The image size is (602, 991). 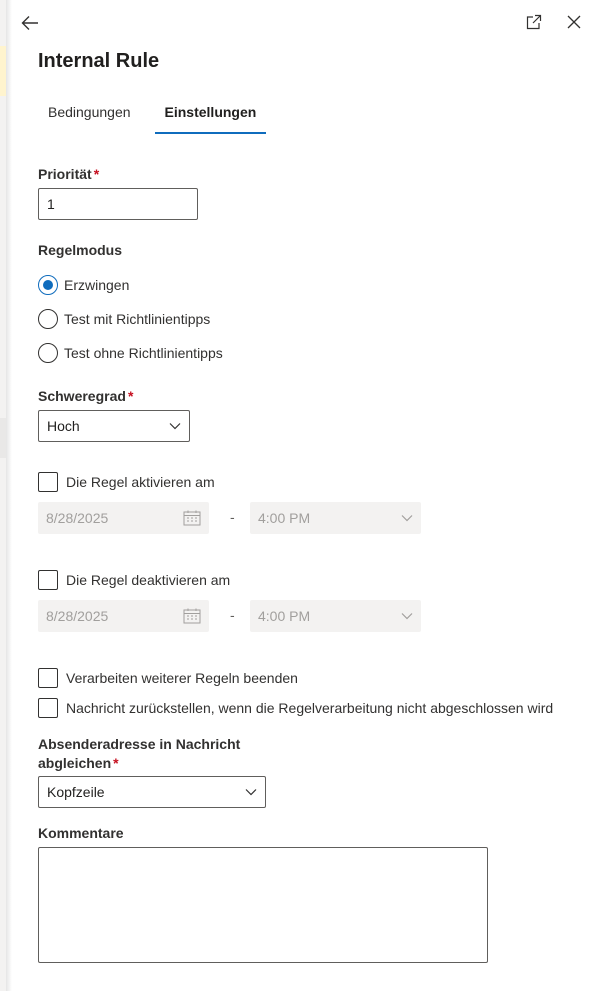 What do you see at coordinates (48, 678) in the screenshot?
I see `stop-processing-checkbox` at bounding box center [48, 678].